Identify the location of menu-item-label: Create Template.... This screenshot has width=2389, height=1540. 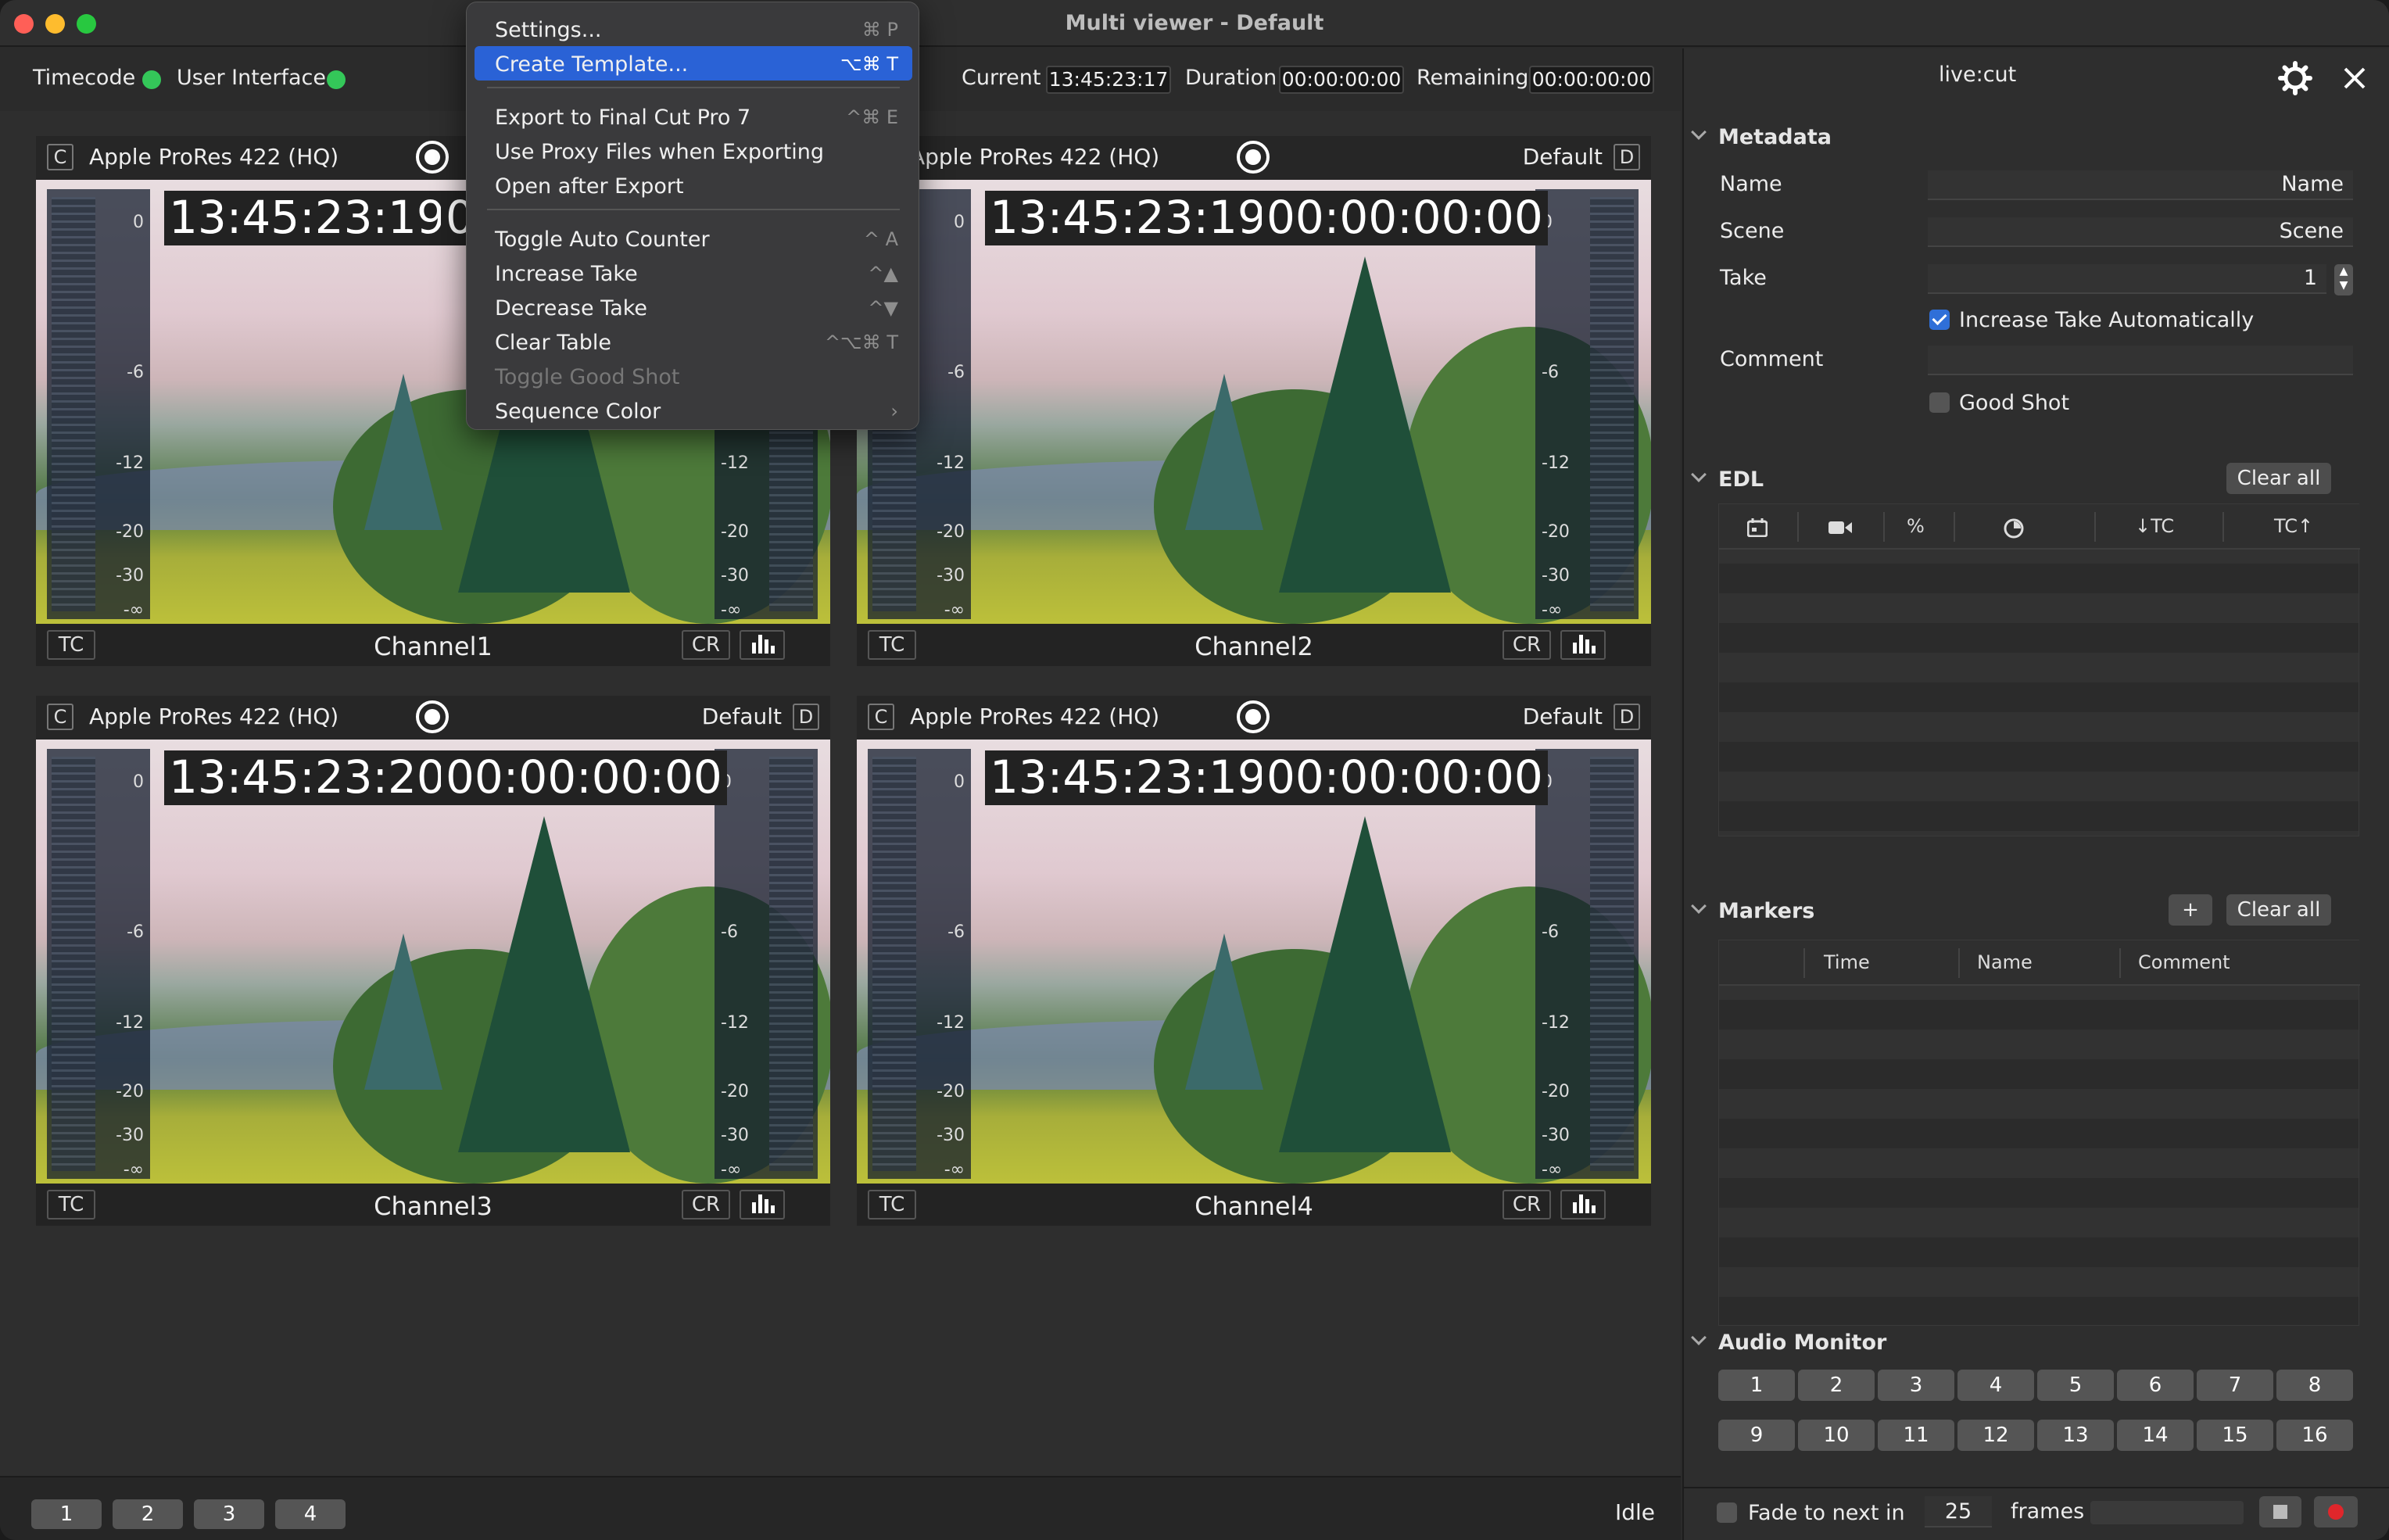
(592, 65).